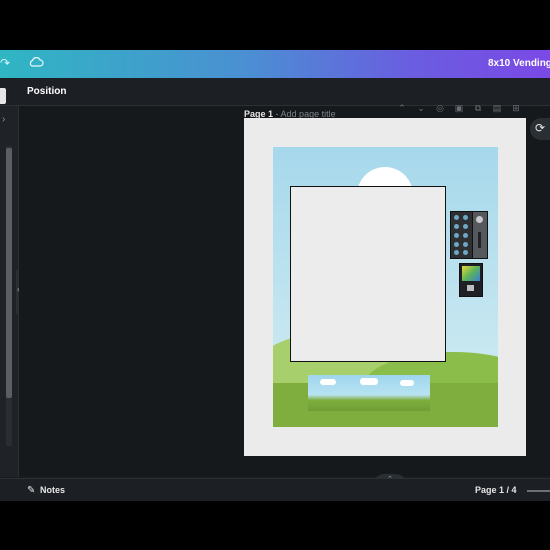 This screenshot has width=550, height=550. What do you see at coordinates (46, 91) in the screenshot?
I see `position-button: Position` at bounding box center [46, 91].